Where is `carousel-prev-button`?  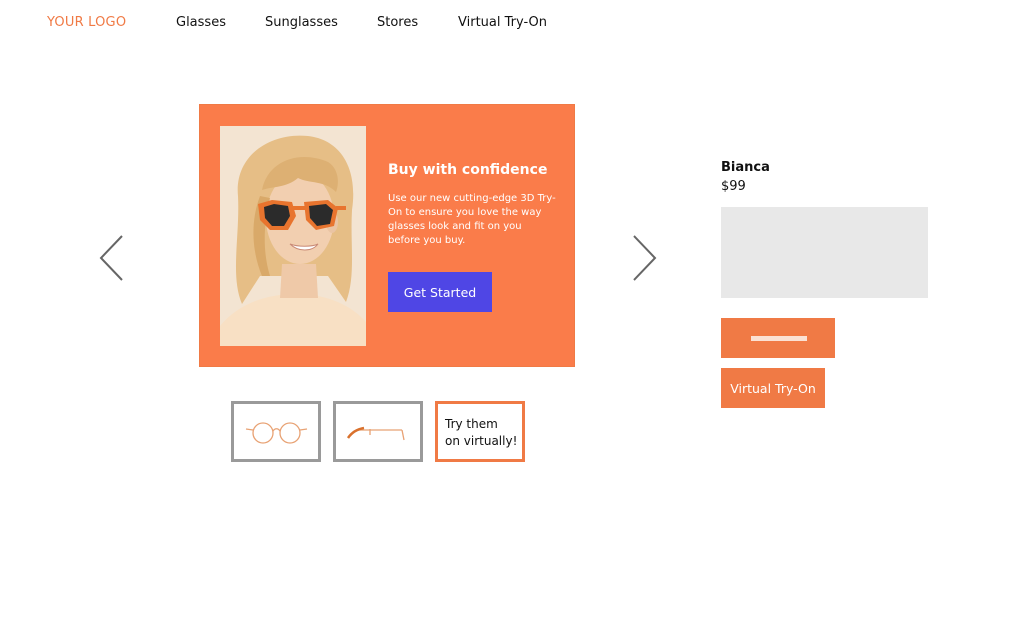 carousel-prev-button is located at coordinates (112, 258).